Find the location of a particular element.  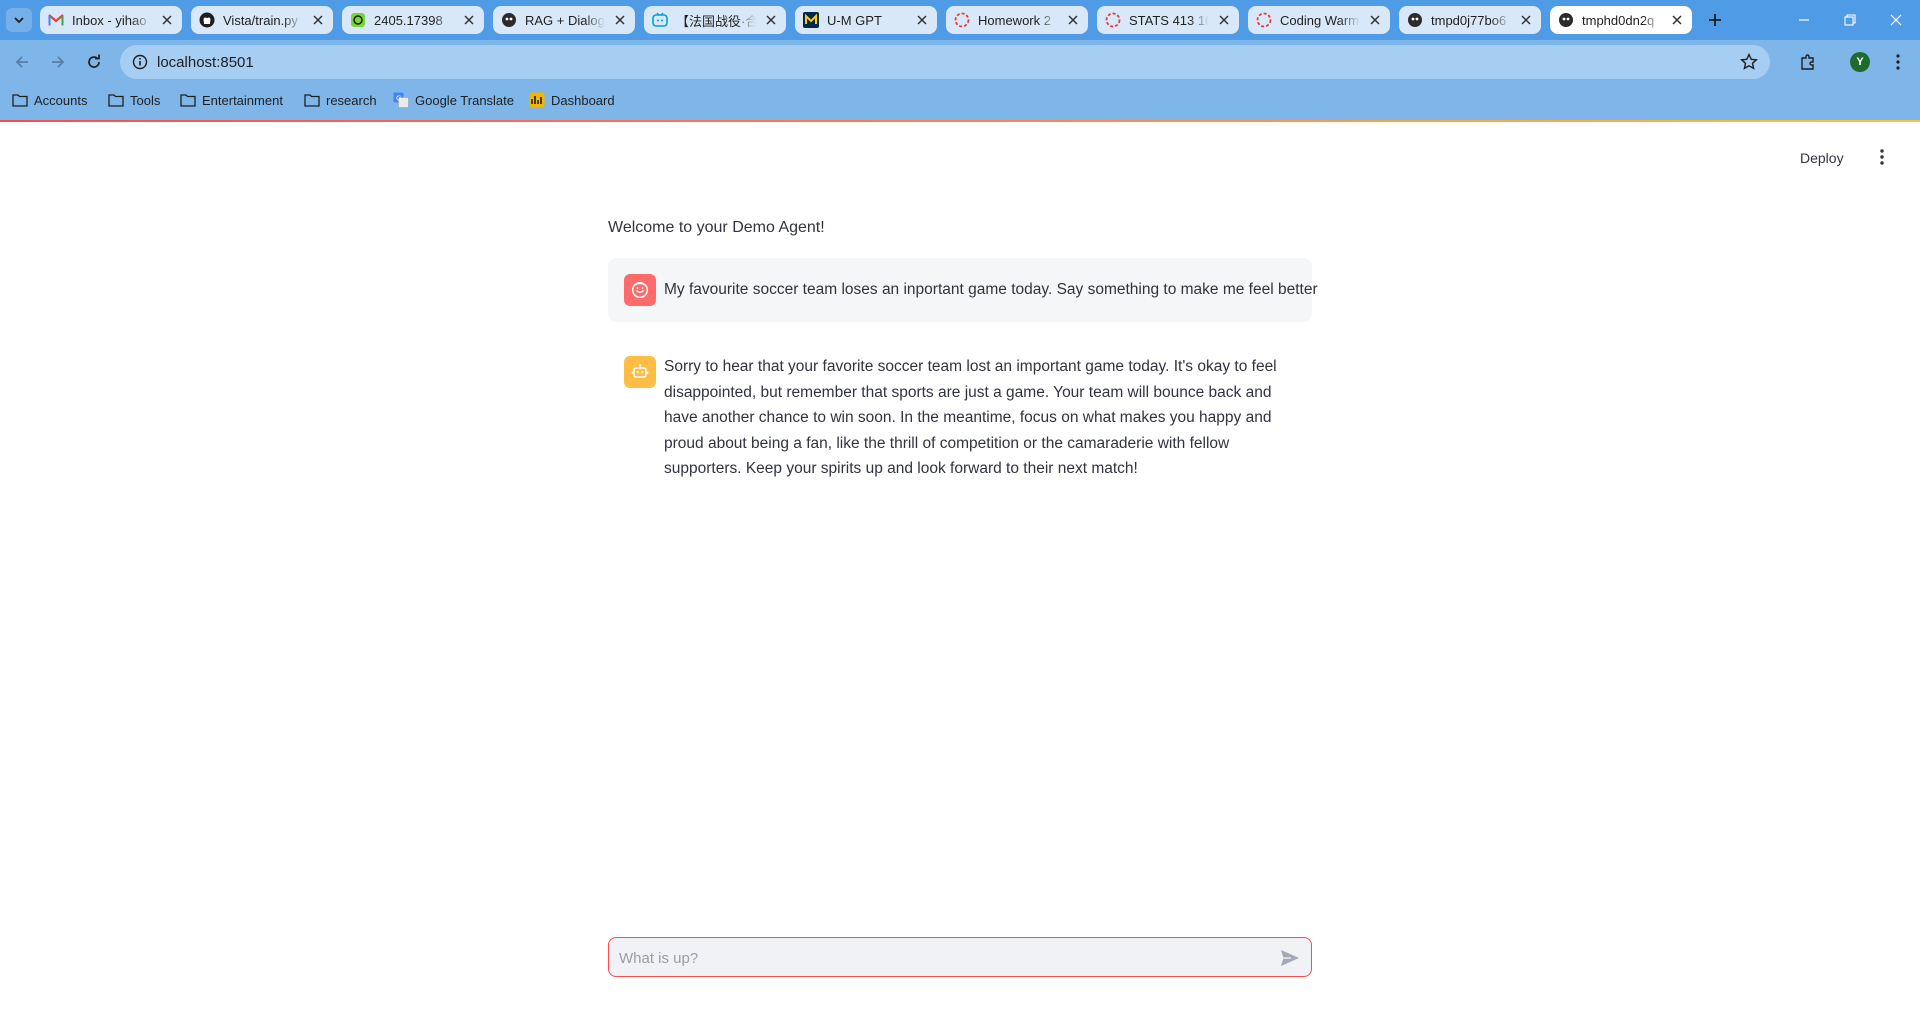

extensions-button is located at coordinates (1808, 62).